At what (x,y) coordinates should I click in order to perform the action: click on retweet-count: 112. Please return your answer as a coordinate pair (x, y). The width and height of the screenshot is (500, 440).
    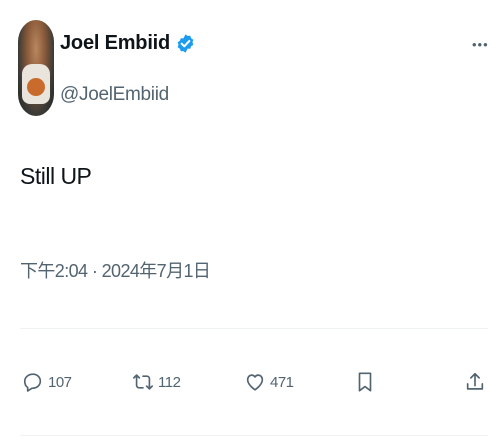
    Looking at the image, I should click on (169, 382).